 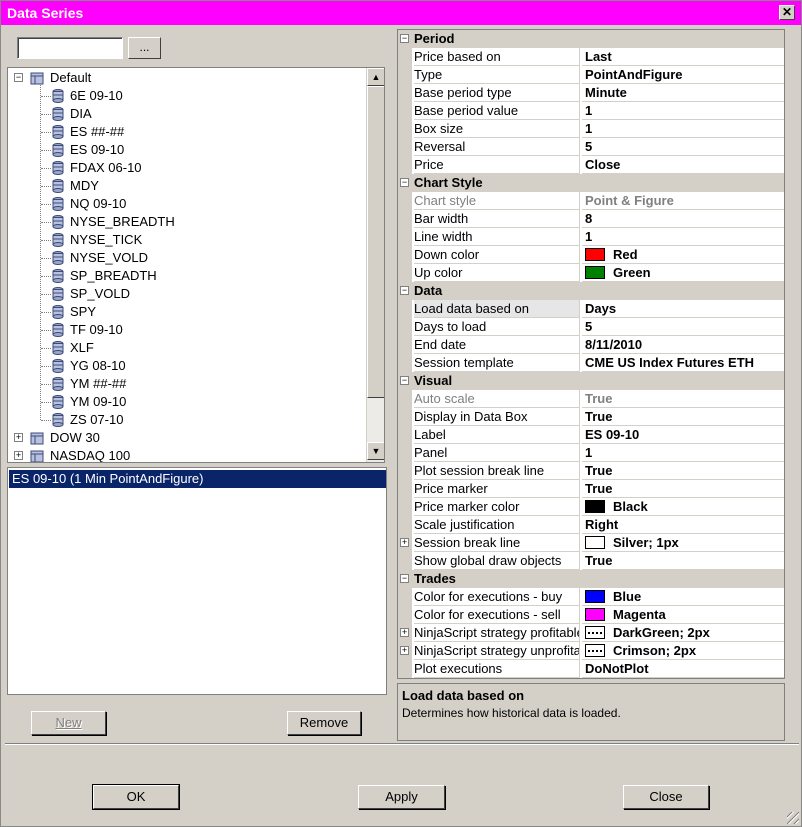 I want to click on property-row: Price marker color Black, so click(x=591, y=507).